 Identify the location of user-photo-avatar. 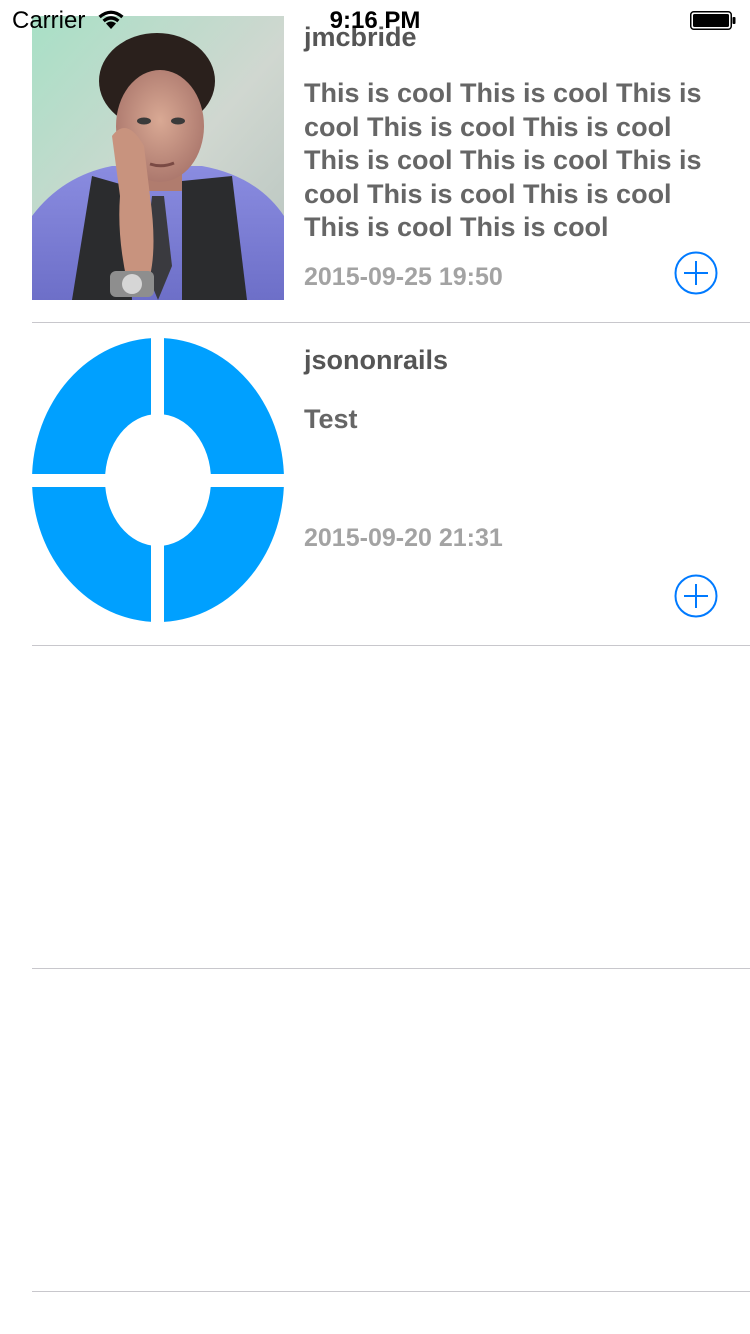
(158, 158).